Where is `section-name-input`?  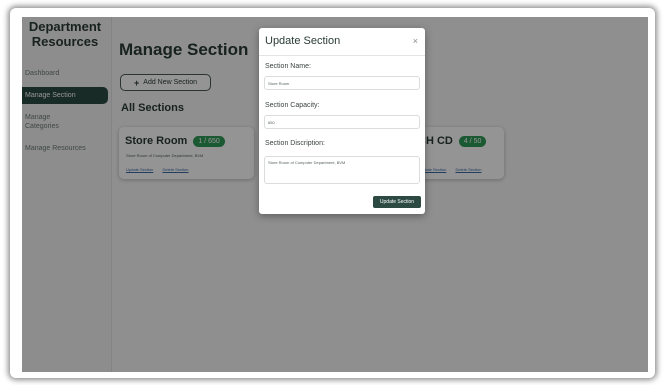
section-name-input is located at coordinates (342, 83).